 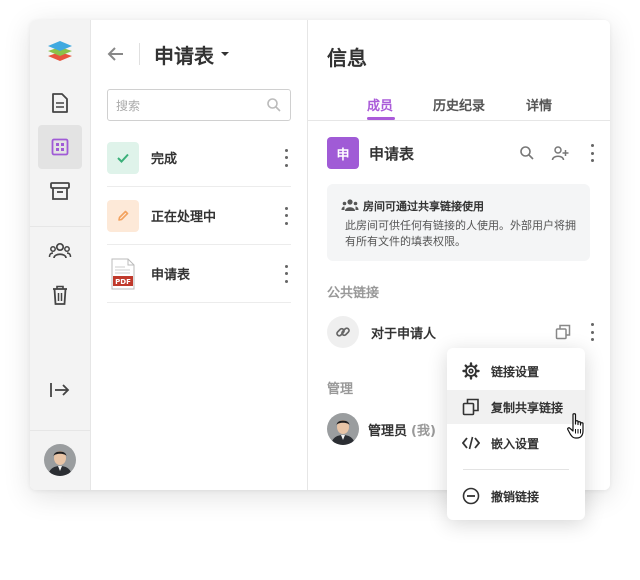 I want to click on member-avatar, so click(x=343, y=429).